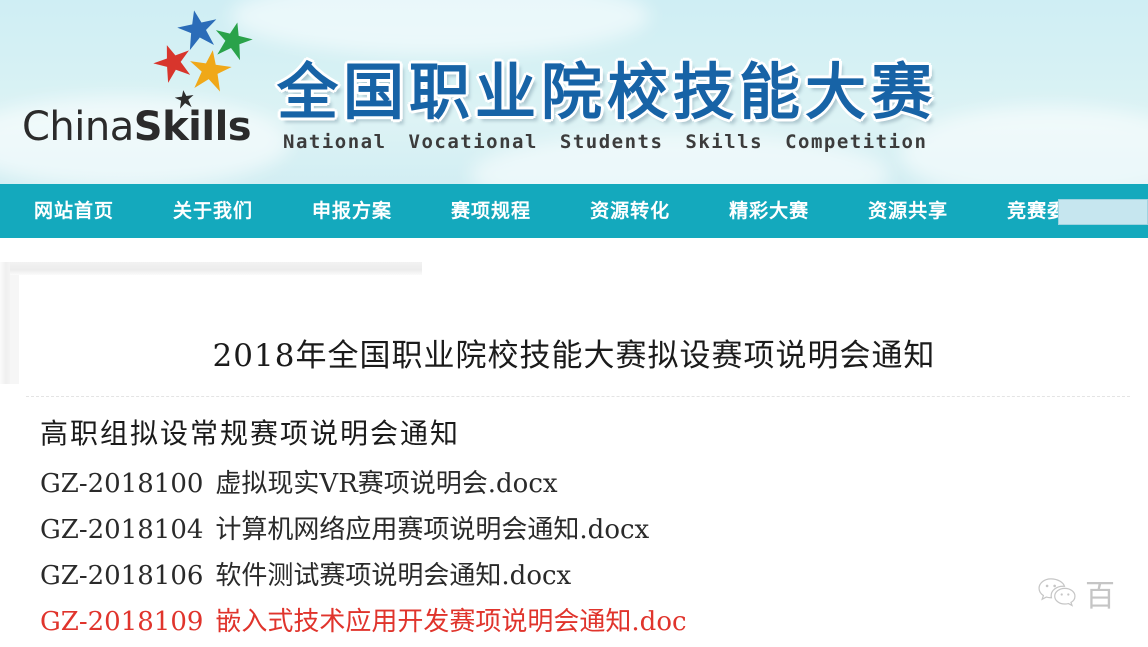  What do you see at coordinates (209, 69) in the screenshot?
I see `star-orange-icon` at bounding box center [209, 69].